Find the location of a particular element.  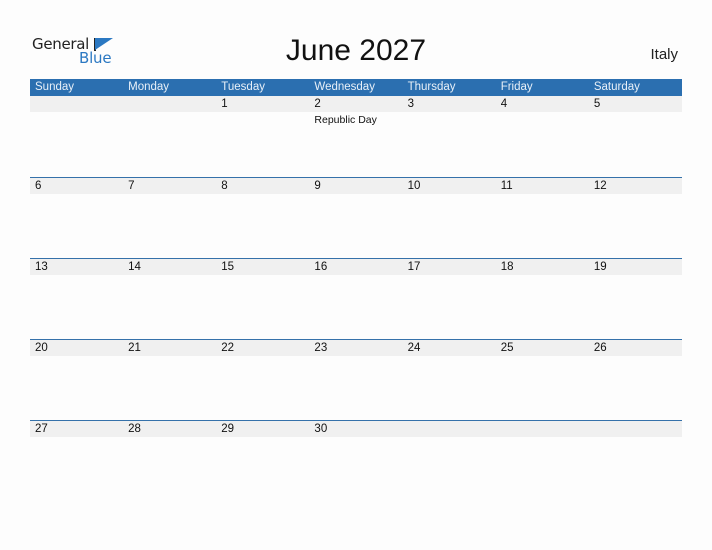

day-cell: 29 is located at coordinates (228, 429).